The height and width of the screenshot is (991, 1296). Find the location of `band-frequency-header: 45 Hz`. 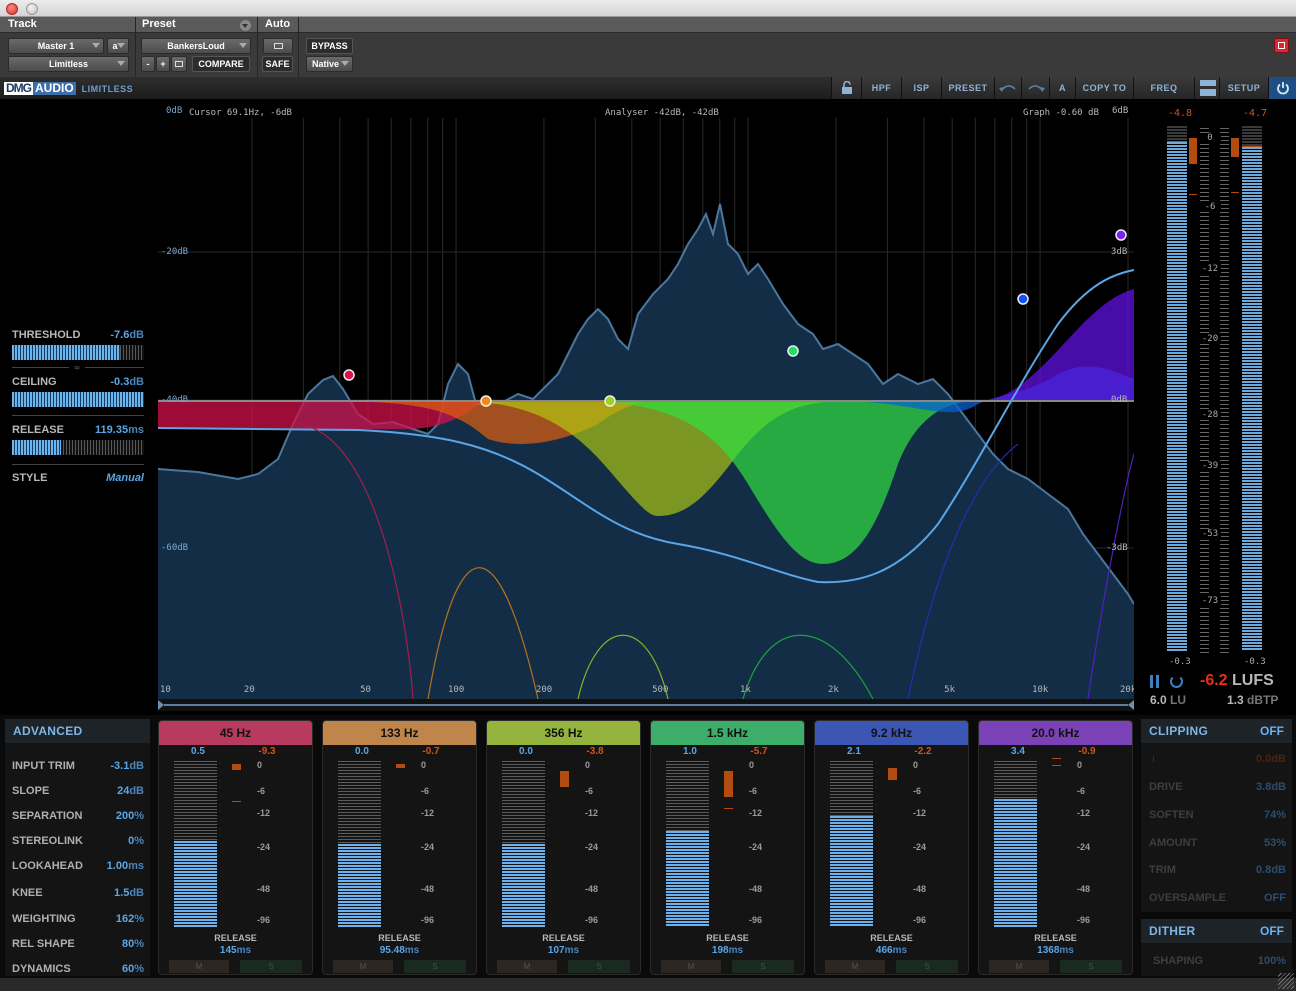

band-frequency-header: 45 Hz is located at coordinates (235, 733).